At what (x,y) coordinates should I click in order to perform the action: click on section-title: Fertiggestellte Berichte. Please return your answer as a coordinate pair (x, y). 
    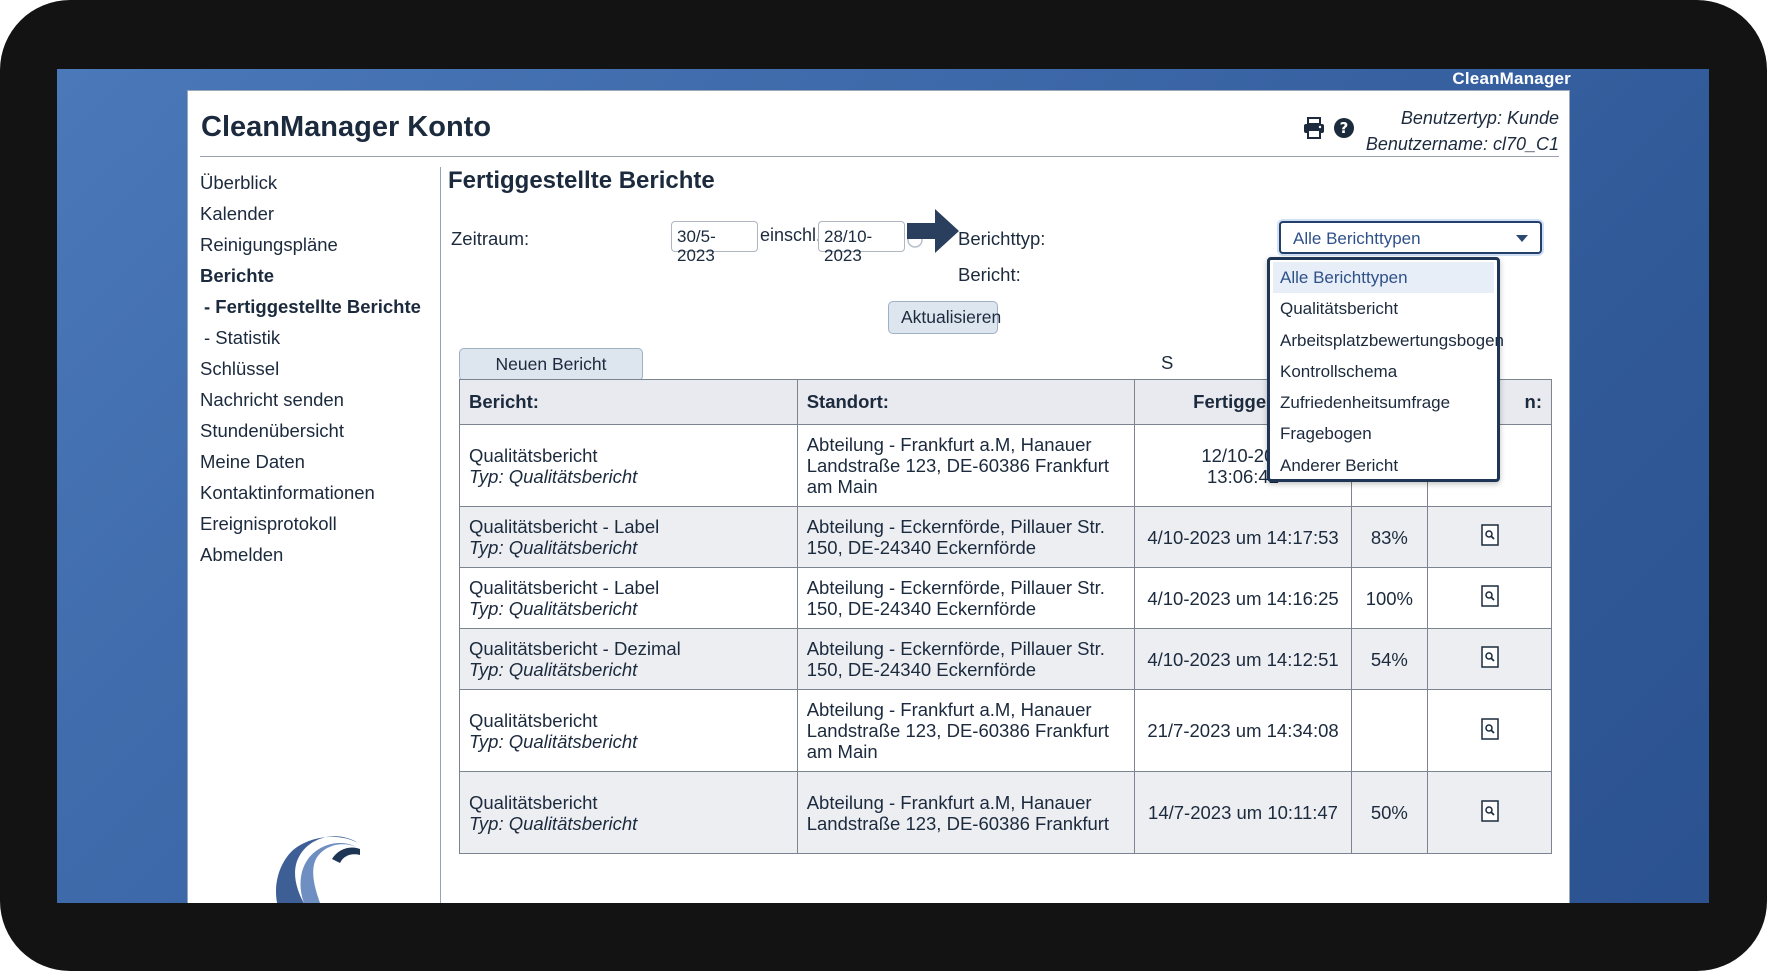
    Looking at the image, I should click on (581, 180).